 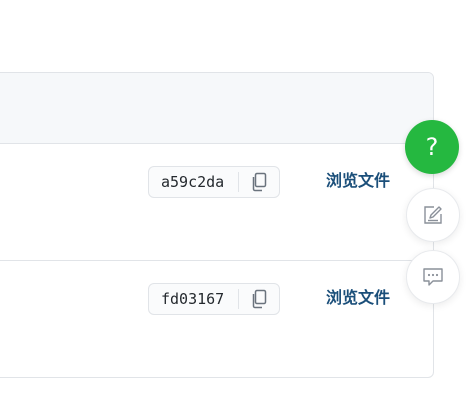 I want to click on commit-sha-group: fd03167, so click(x=214, y=299).